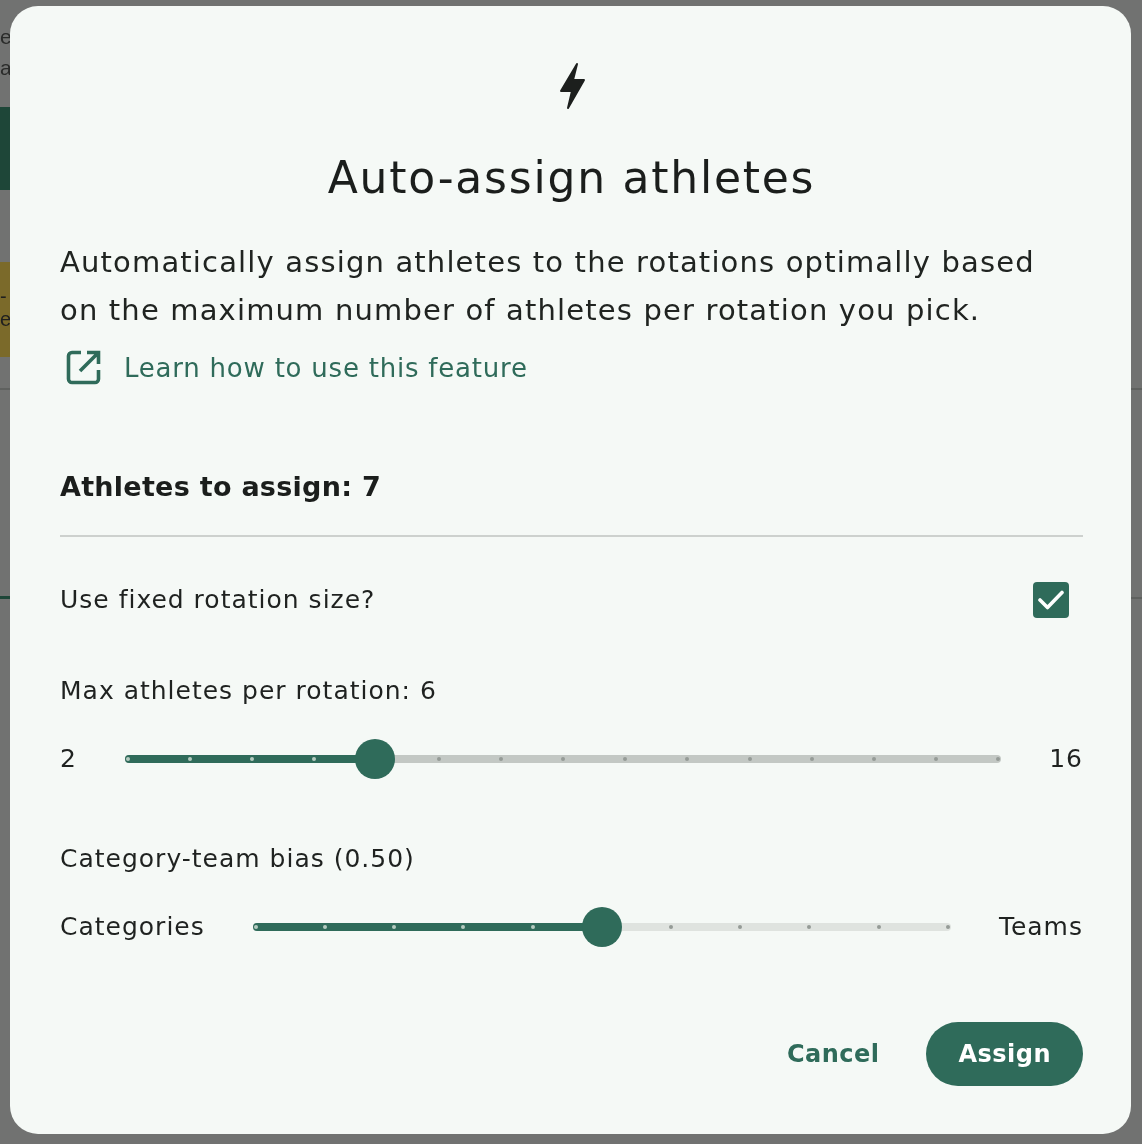 This screenshot has width=1142, height=1144. Describe the element at coordinates (4, 296) in the screenshot. I see `banner-text: -` at that location.